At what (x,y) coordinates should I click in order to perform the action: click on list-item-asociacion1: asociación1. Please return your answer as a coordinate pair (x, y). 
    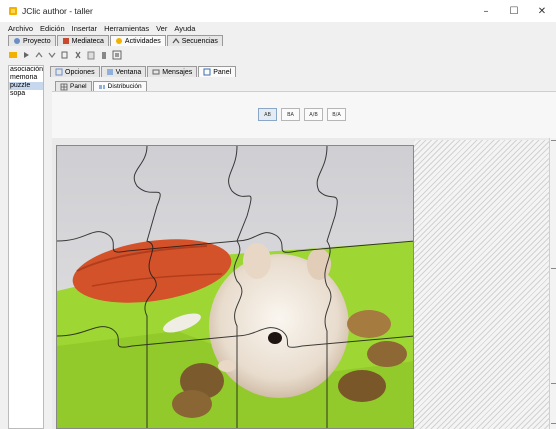
    Looking at the image, I should click on (26, 70).